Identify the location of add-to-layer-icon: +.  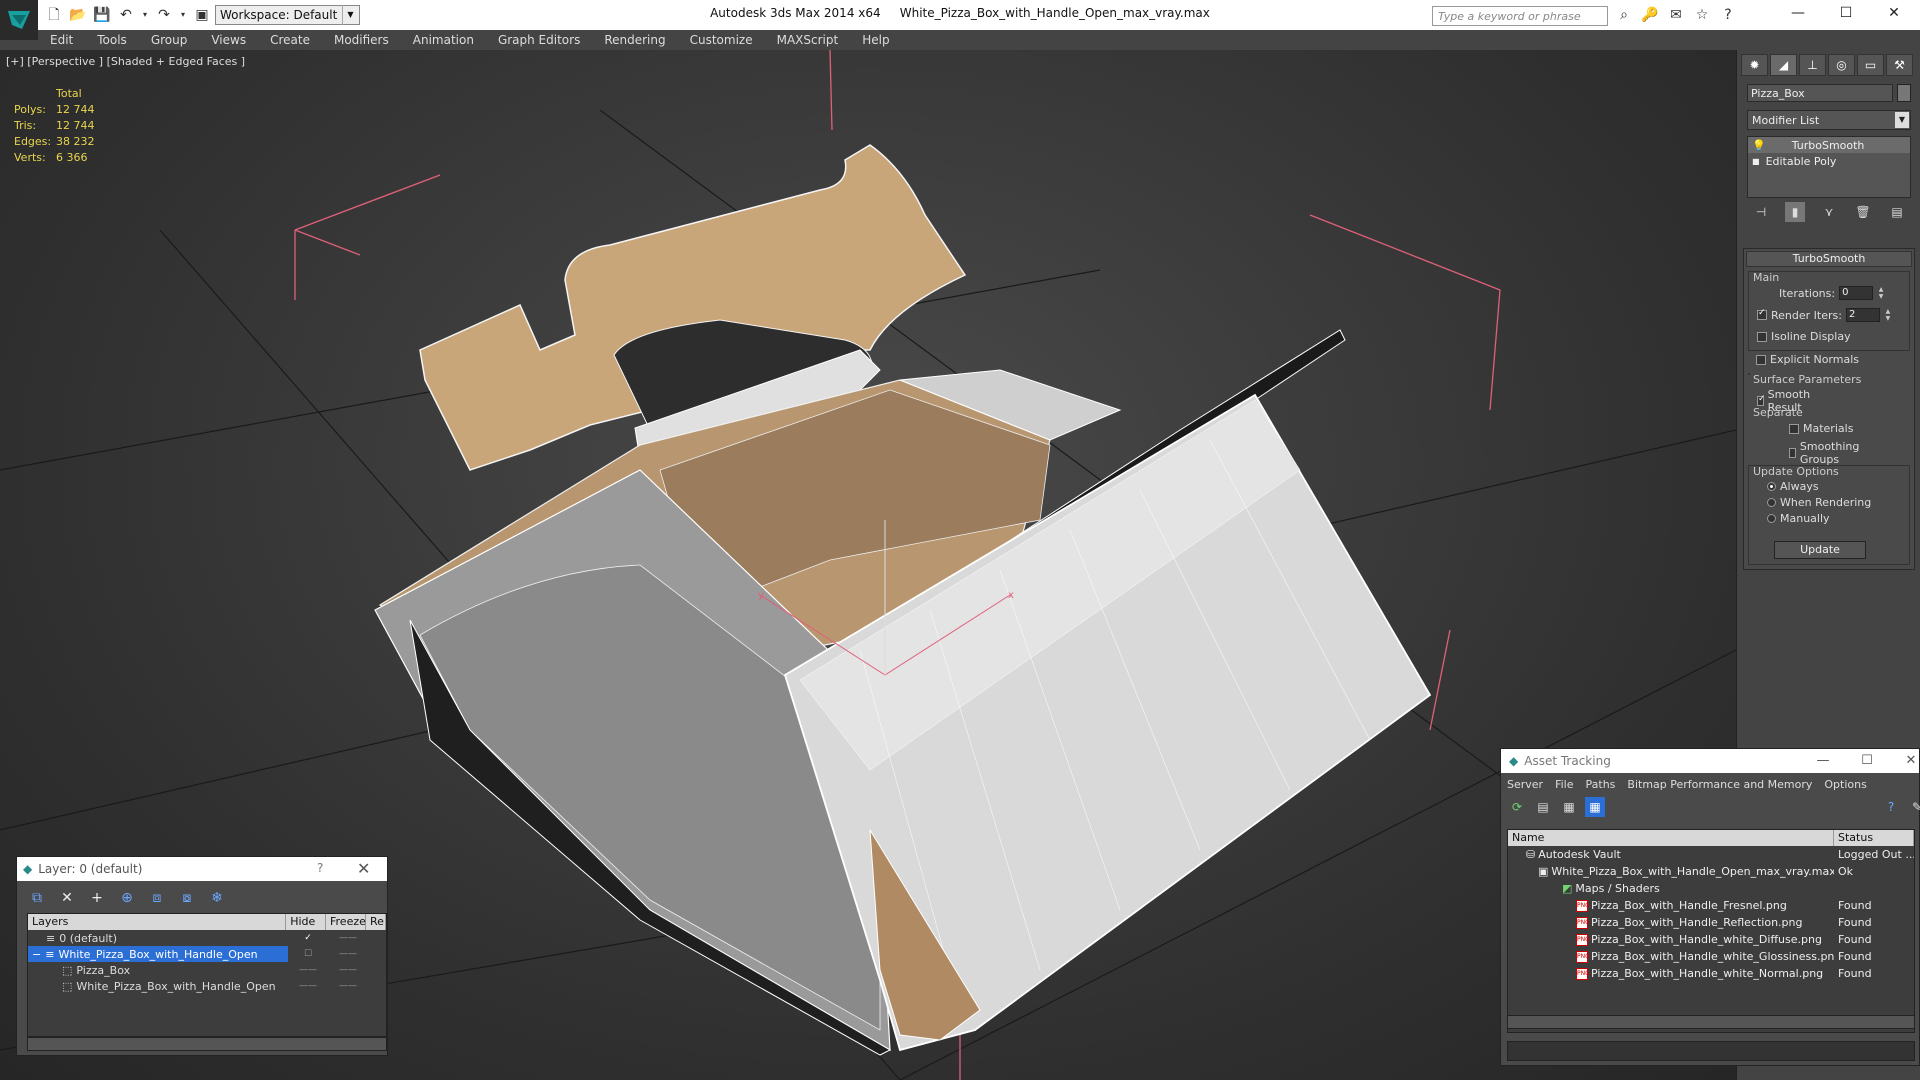
(97, 898).